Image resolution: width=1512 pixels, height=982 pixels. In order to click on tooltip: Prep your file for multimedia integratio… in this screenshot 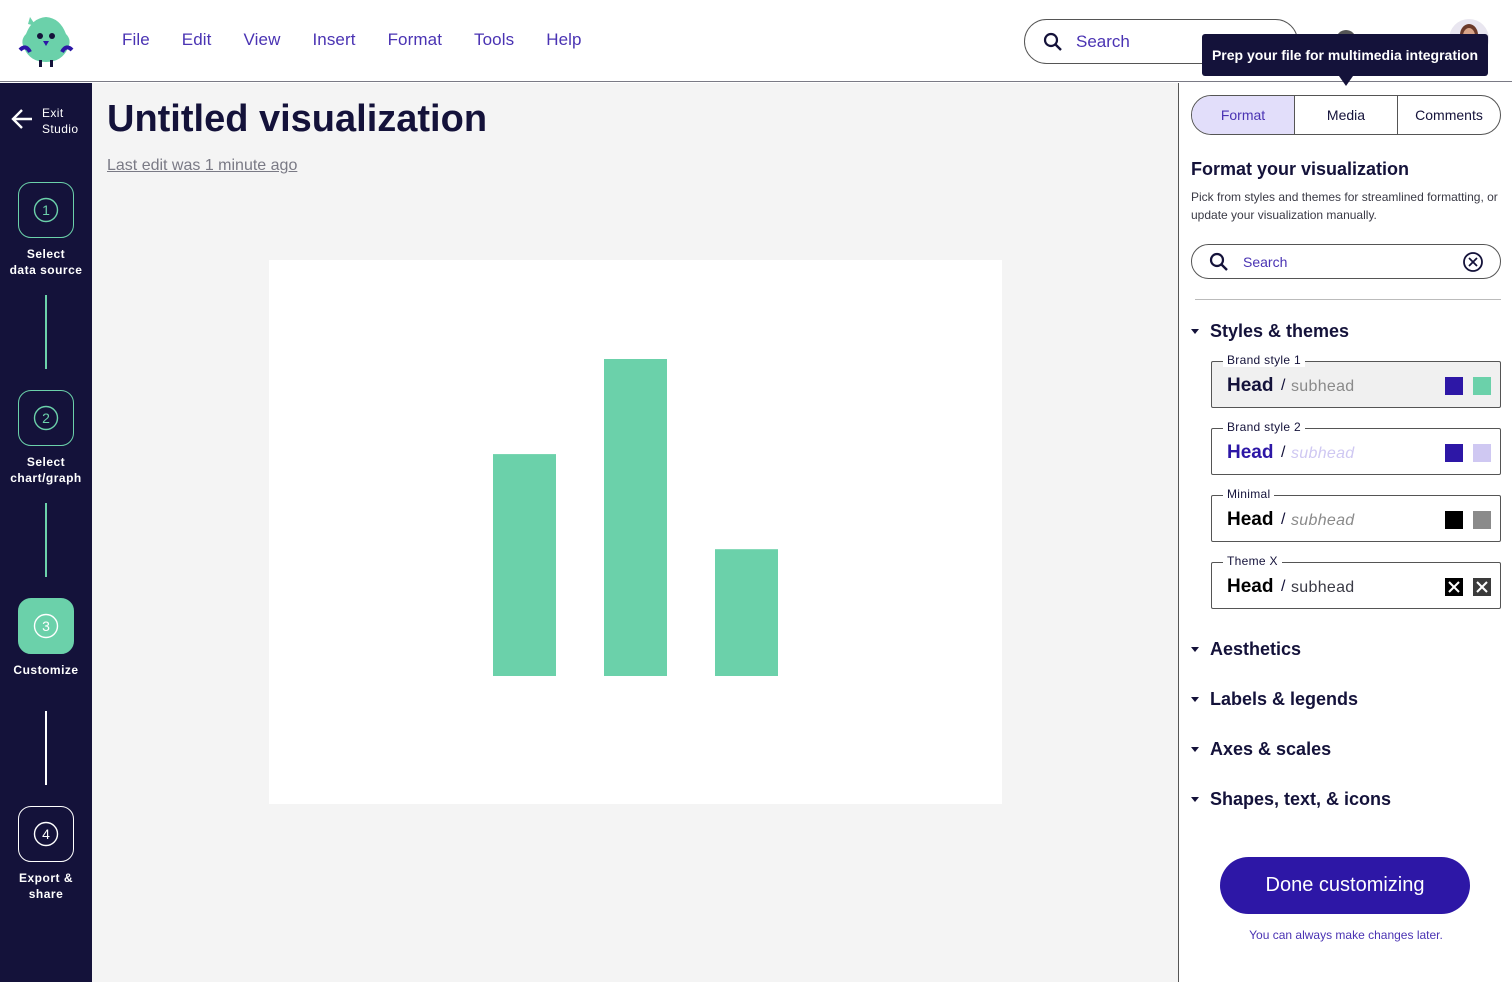, I will do `click(1345, 55)`.